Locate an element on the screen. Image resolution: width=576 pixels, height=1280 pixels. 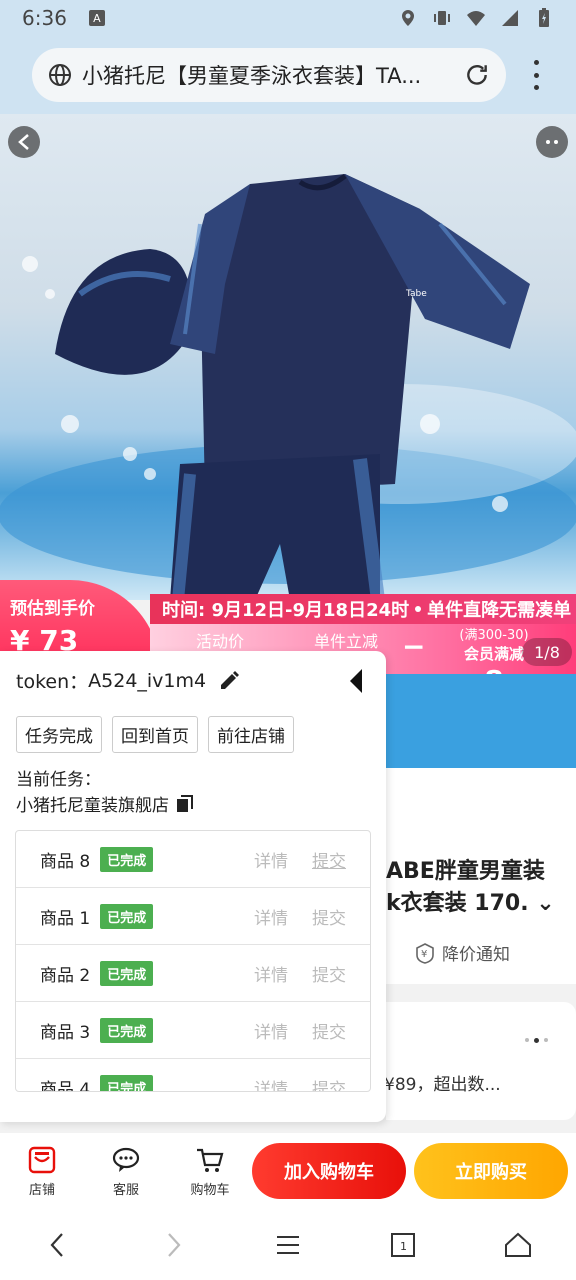
cart-button: 购物车 is located at coordinates (210, 1171).